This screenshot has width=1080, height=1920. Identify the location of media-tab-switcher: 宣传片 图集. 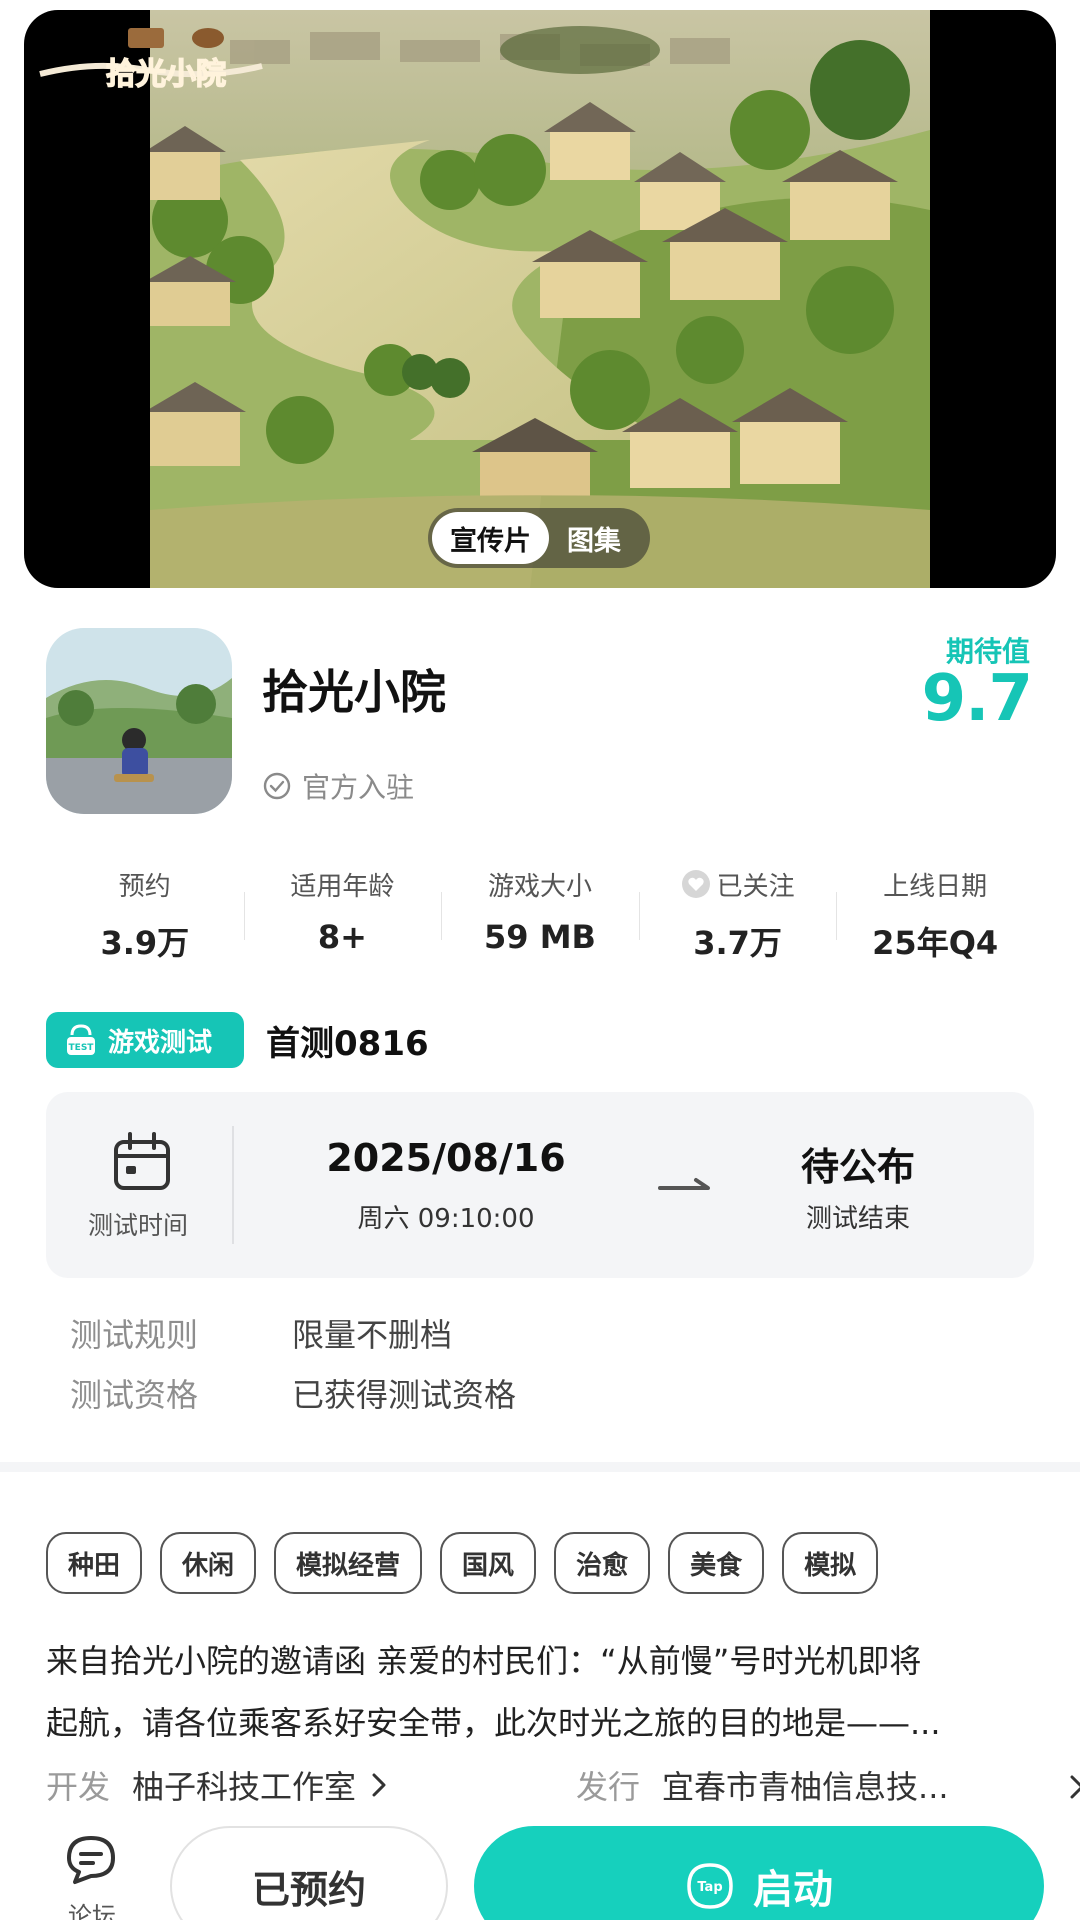
(539, 538).